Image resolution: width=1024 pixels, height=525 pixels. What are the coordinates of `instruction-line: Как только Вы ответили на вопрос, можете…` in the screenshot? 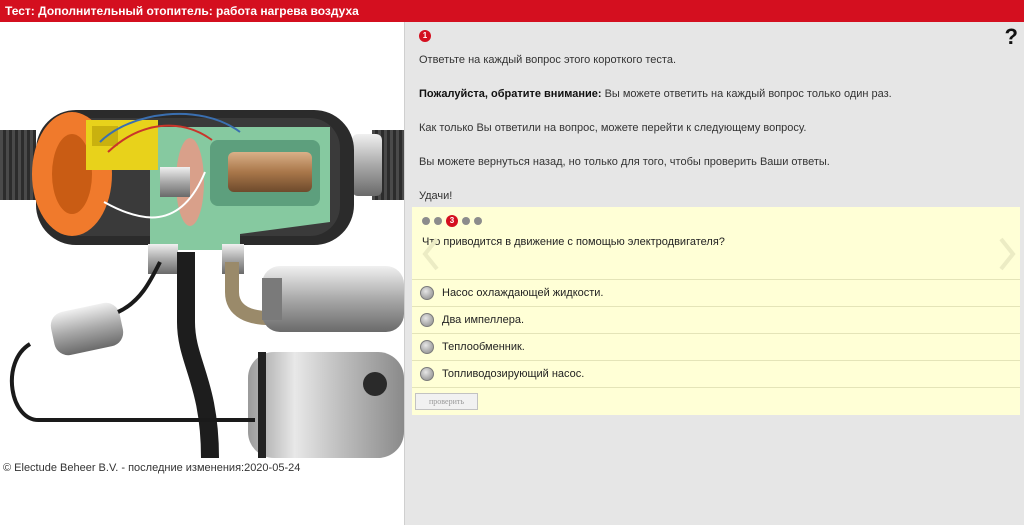 It's located at (613, 128).